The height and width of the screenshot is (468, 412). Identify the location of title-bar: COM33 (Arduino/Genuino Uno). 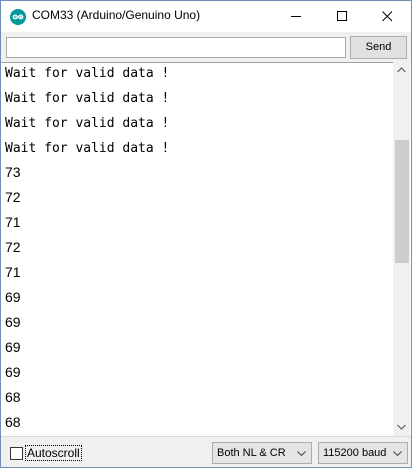
(206, 16).